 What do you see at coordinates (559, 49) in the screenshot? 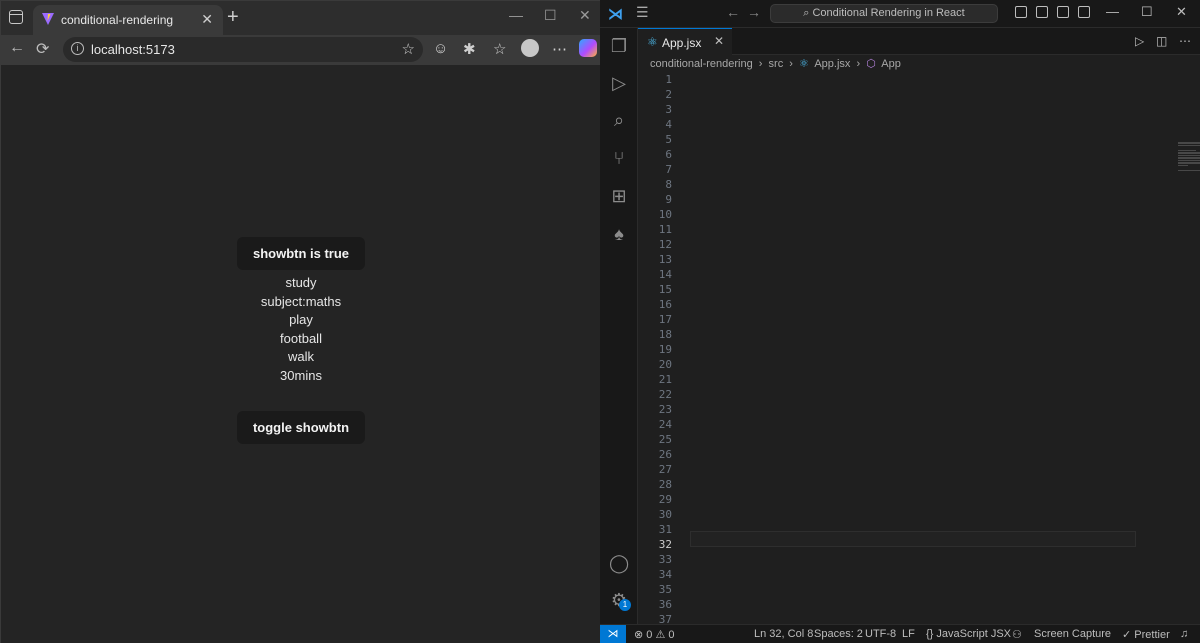
I see `more-icon: ⋯` at bounding box center [559, 49].